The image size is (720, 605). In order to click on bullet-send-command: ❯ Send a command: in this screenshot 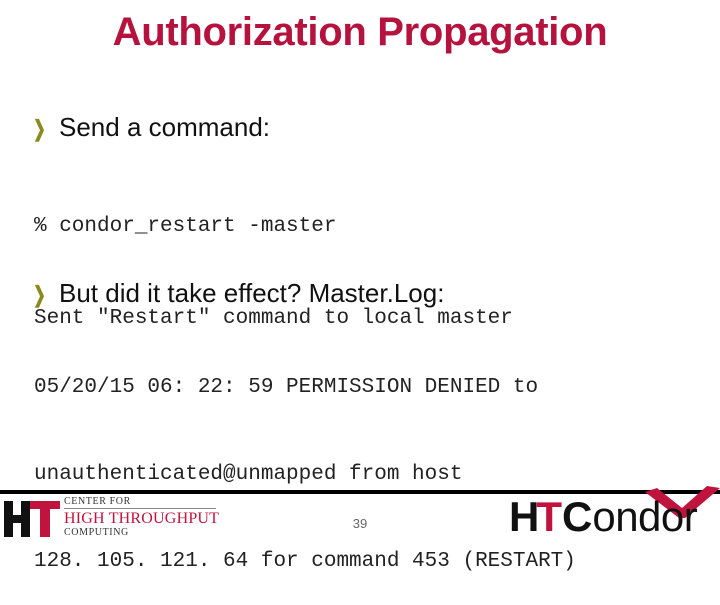, I will do `click(151, 127)`.